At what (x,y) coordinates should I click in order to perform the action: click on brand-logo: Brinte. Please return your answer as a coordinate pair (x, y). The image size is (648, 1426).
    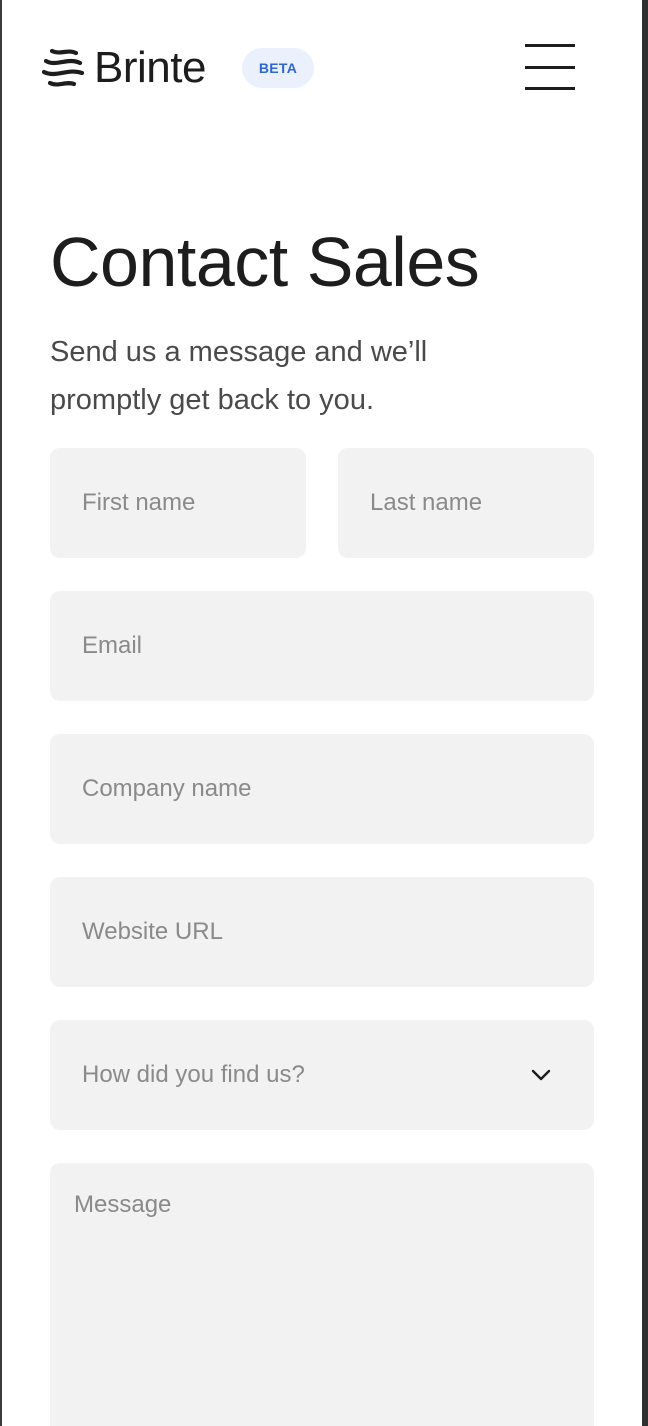
    Looking at the image, I should click on (123, 68).